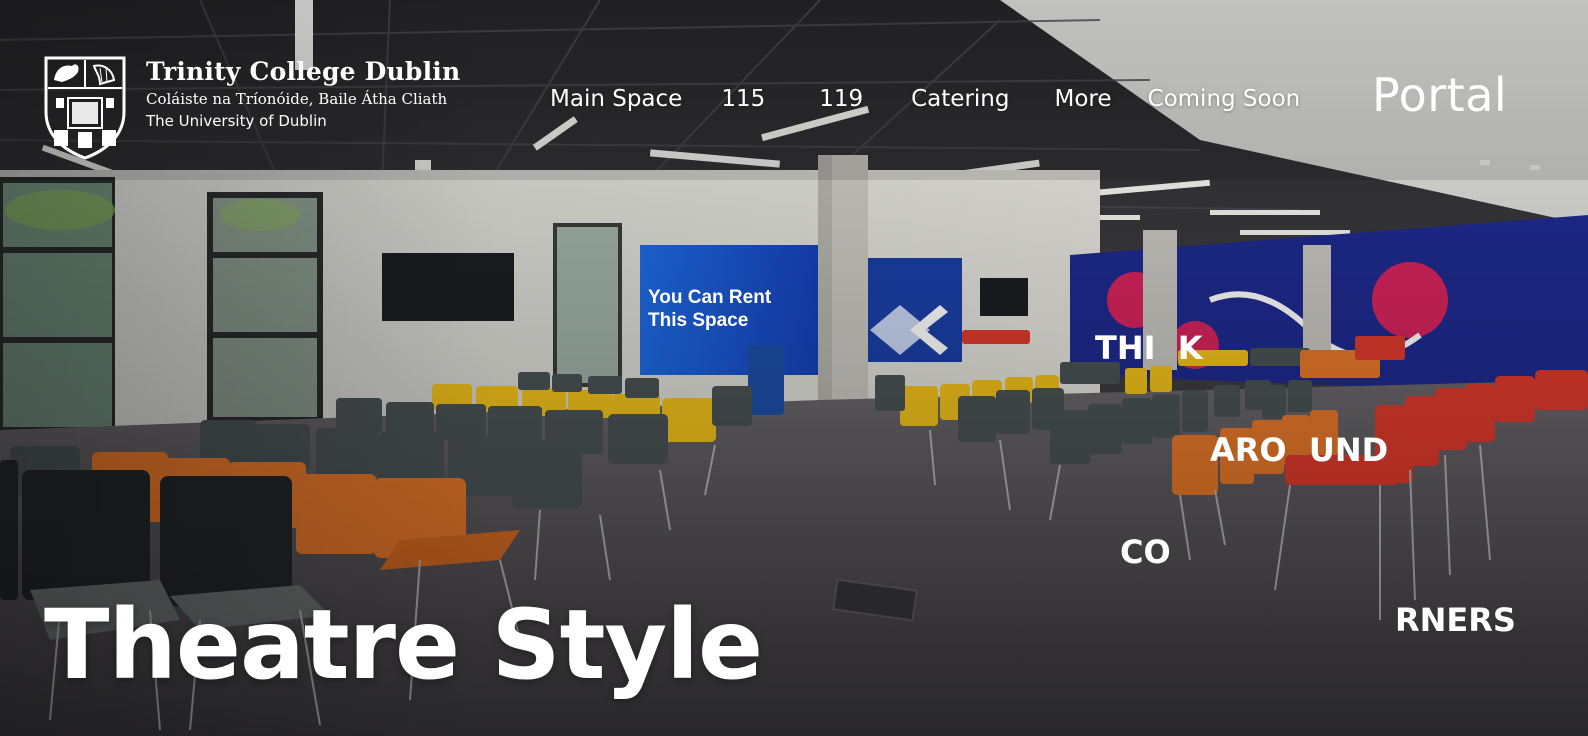 This screenshot has height=736, width=1588. I want to click on nav-item-more: More, so click(1082, 99).